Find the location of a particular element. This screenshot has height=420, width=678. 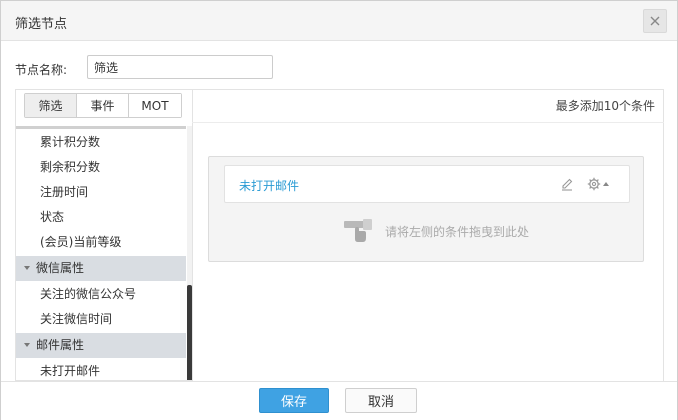

close-icon is located at coordinates (655, 21).